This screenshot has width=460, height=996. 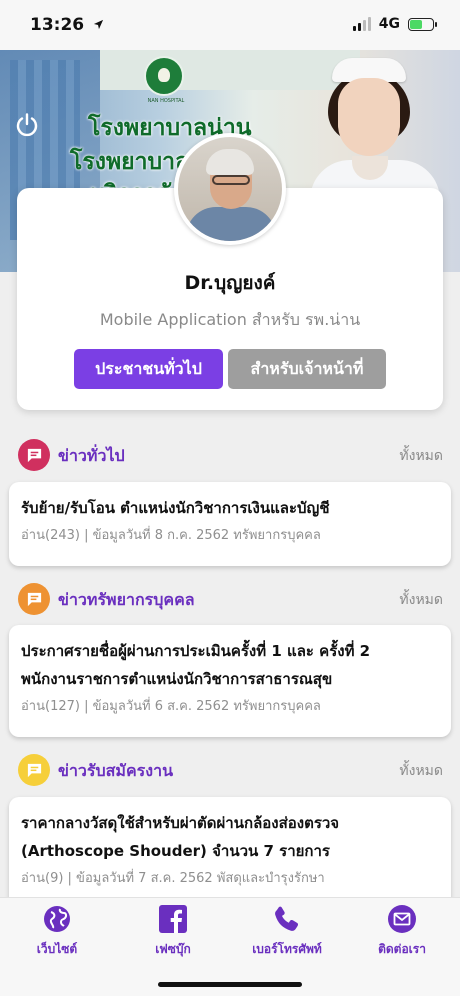 What do you see at coordinates (389, 24) in the screenshot?
I see `network-label: 4G` at bounding box center [389, 24].